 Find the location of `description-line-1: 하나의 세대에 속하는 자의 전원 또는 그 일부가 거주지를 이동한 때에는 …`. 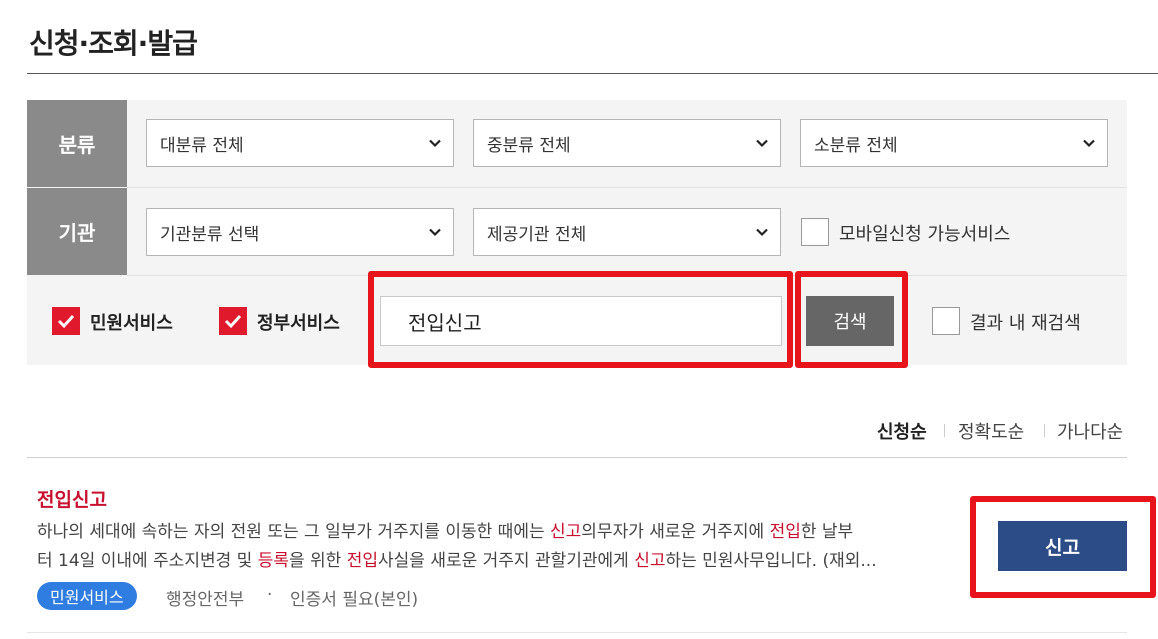

description-line-1: 하나의 세대에 속하는 자의 전원 또는 그 일부가 거주지를 이동한 때에는 … is located at coordinates (445, 532).